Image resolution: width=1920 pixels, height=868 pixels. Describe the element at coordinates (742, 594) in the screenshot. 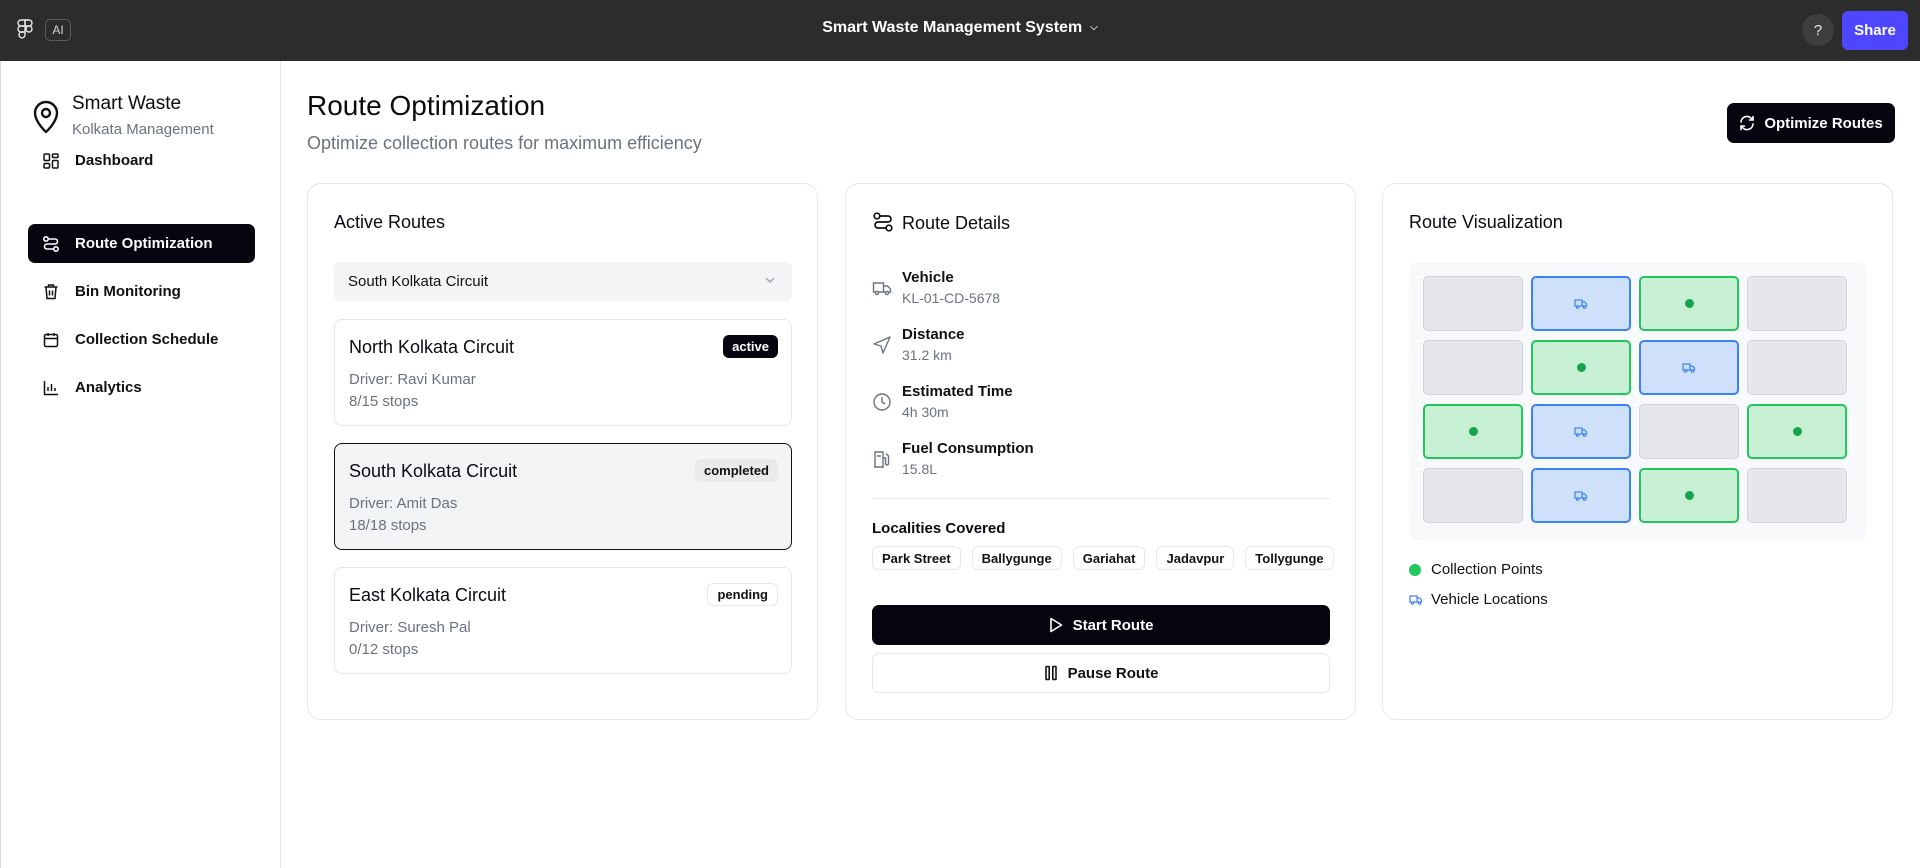

I see `status-badge: pending` at that location.